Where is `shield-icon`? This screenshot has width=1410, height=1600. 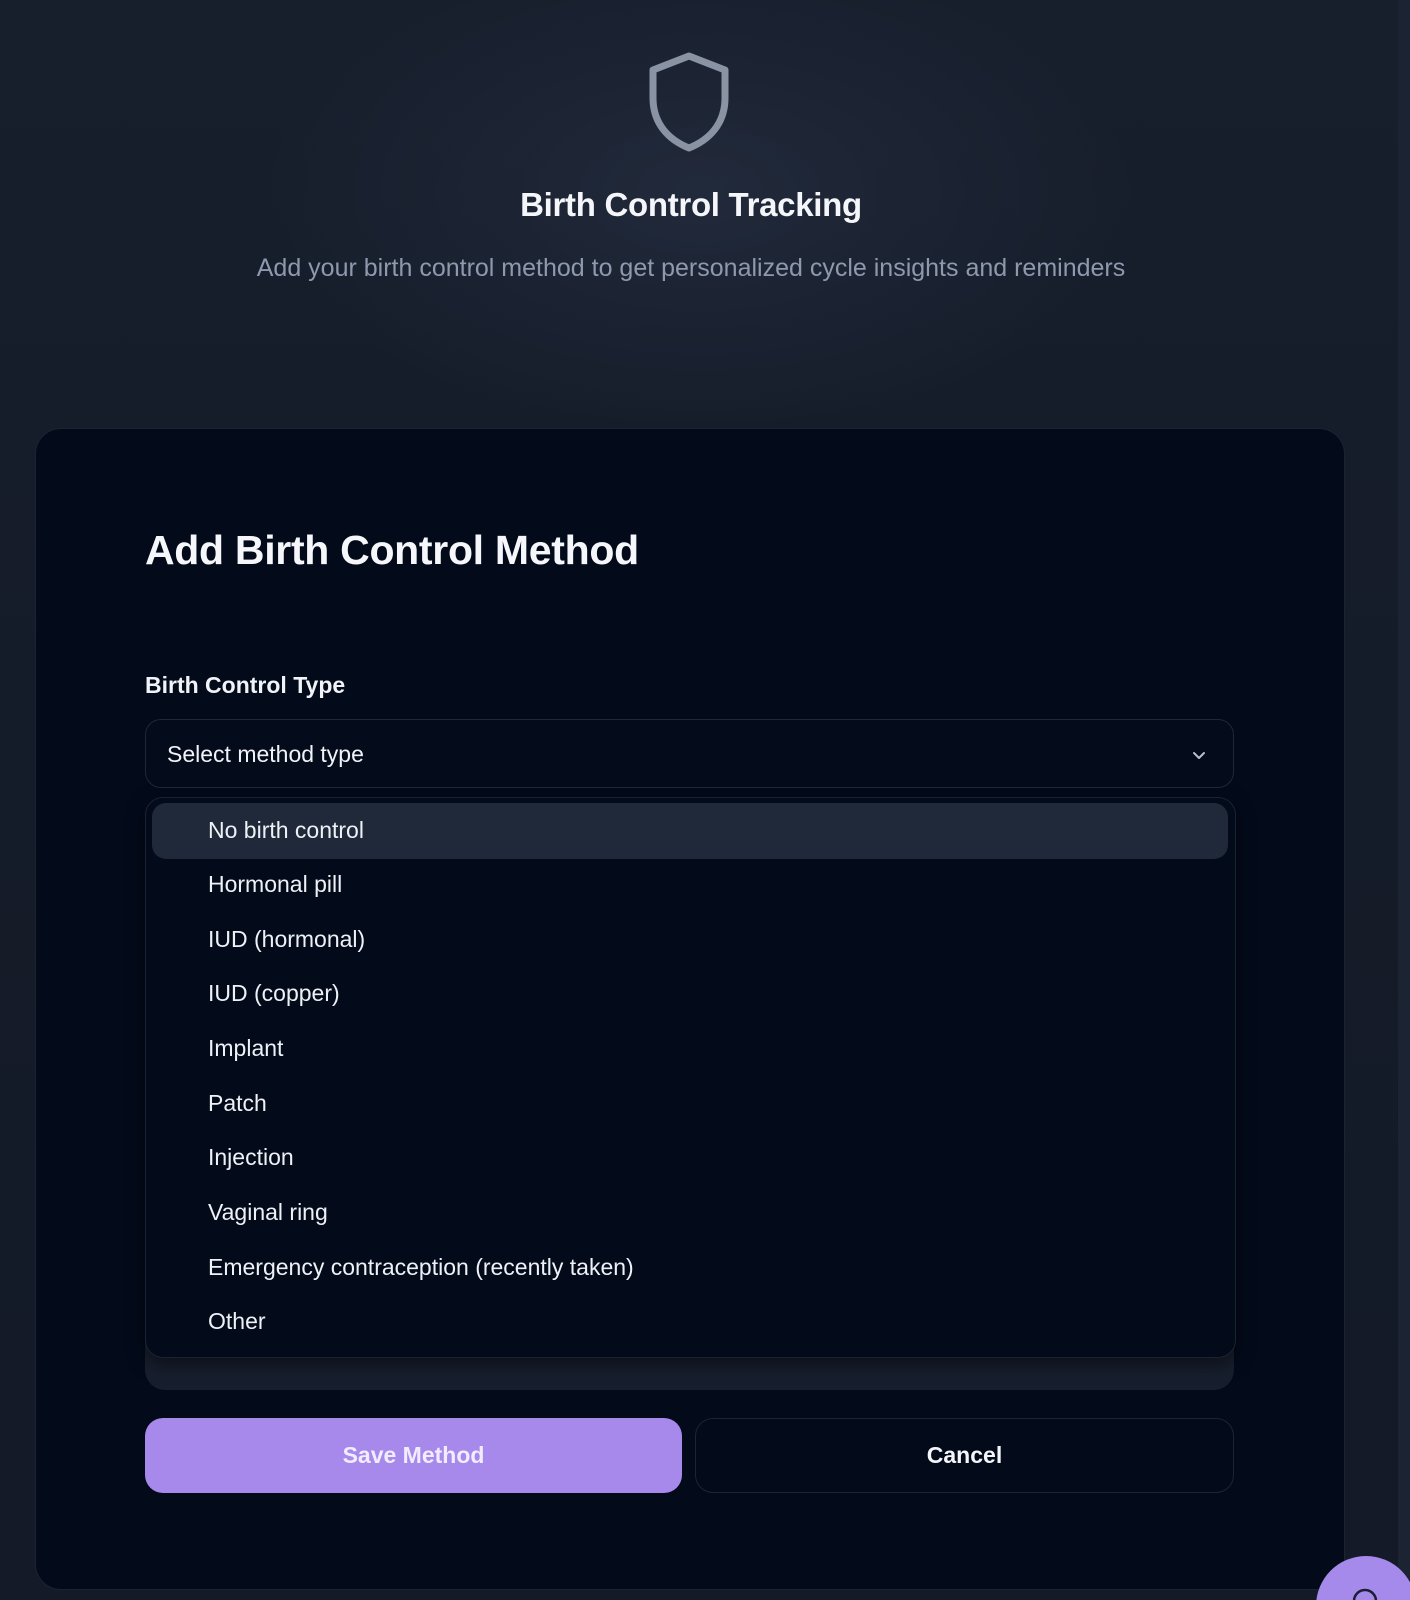
shield-icon is located at coordinates (689, 102).